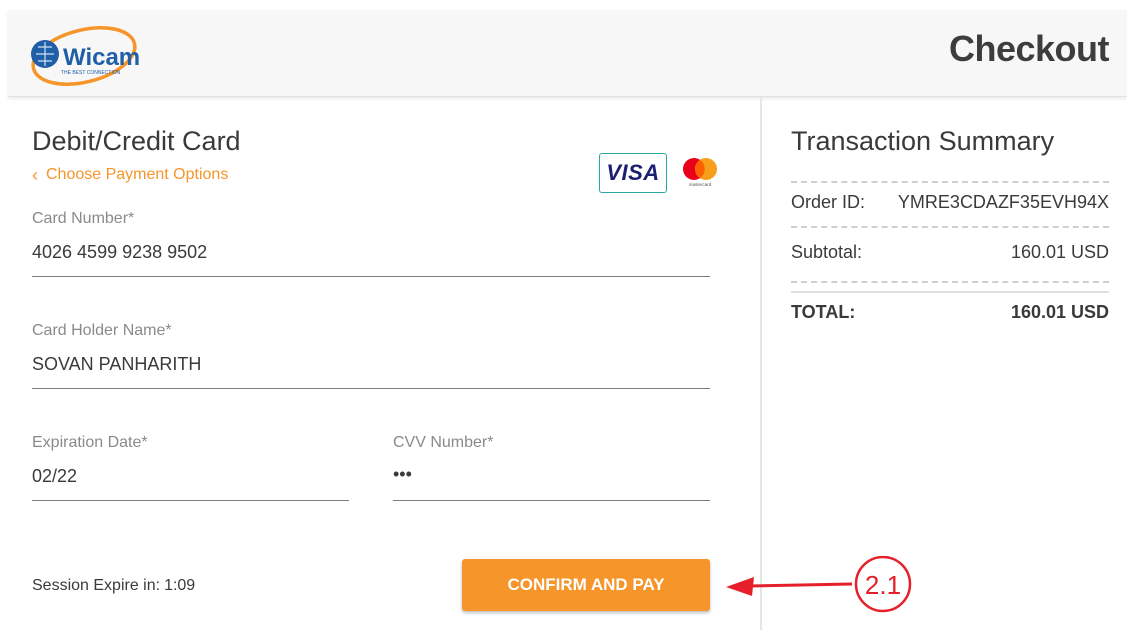  I want to click on total-row: TOTAL: 160.01 USD, so click(950, 312).